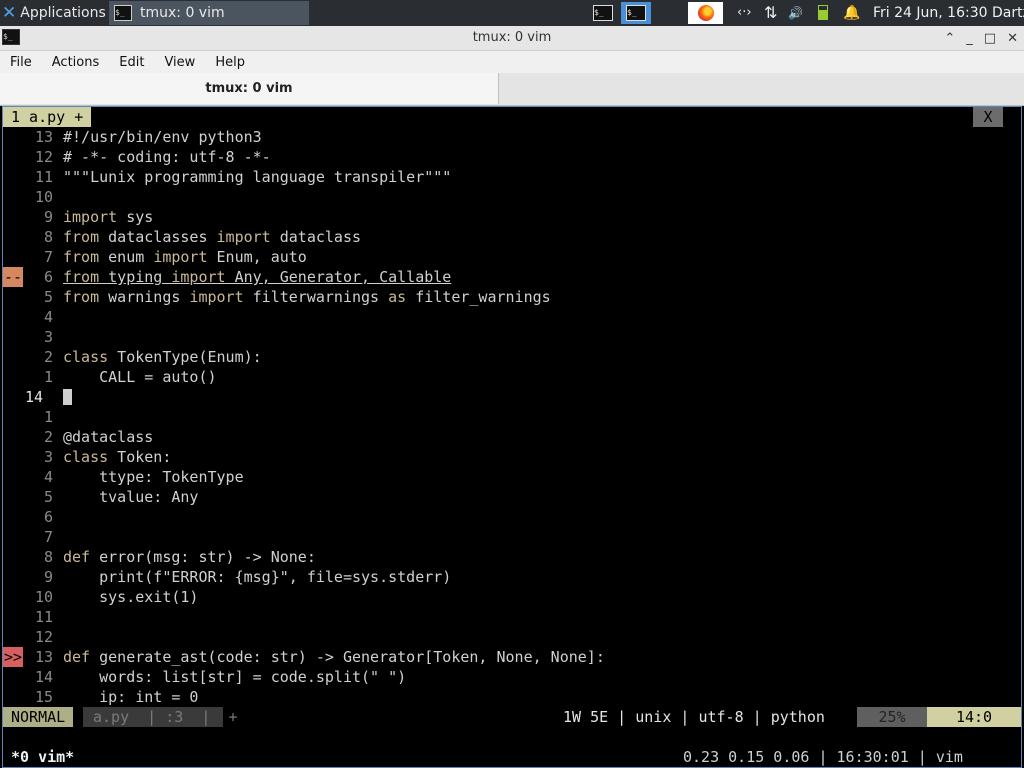  Describe the element at coordinates (9, 13) in the screenshot. I see `xfce-logo-icon: ✕` at that location.